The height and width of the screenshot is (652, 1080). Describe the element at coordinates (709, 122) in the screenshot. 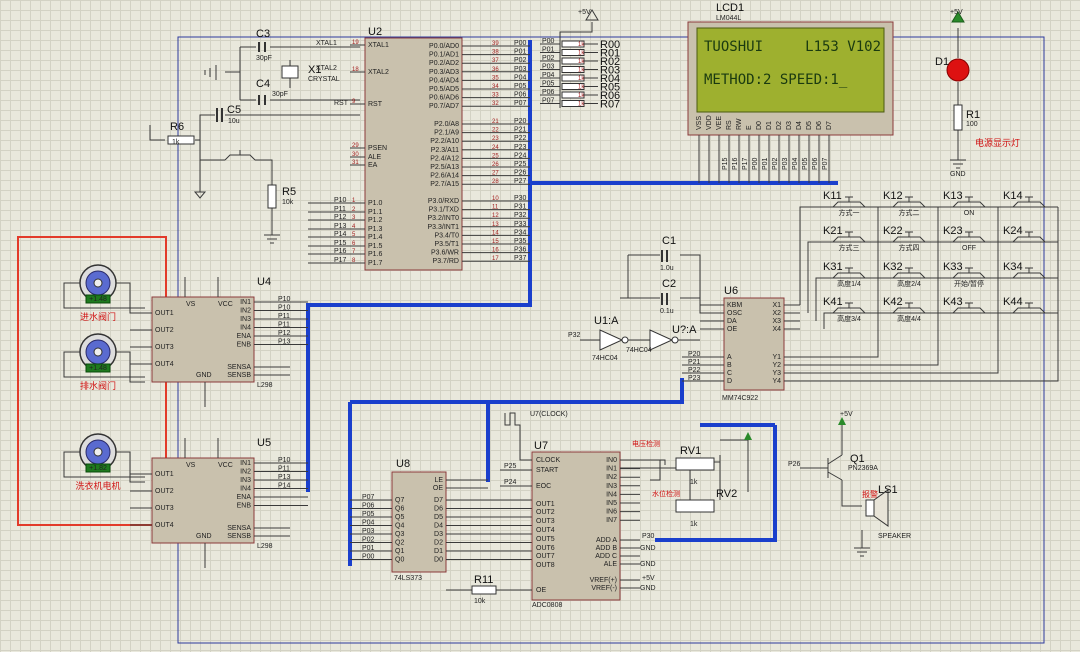

I see `lcd-pin-name: VDD` at that location.